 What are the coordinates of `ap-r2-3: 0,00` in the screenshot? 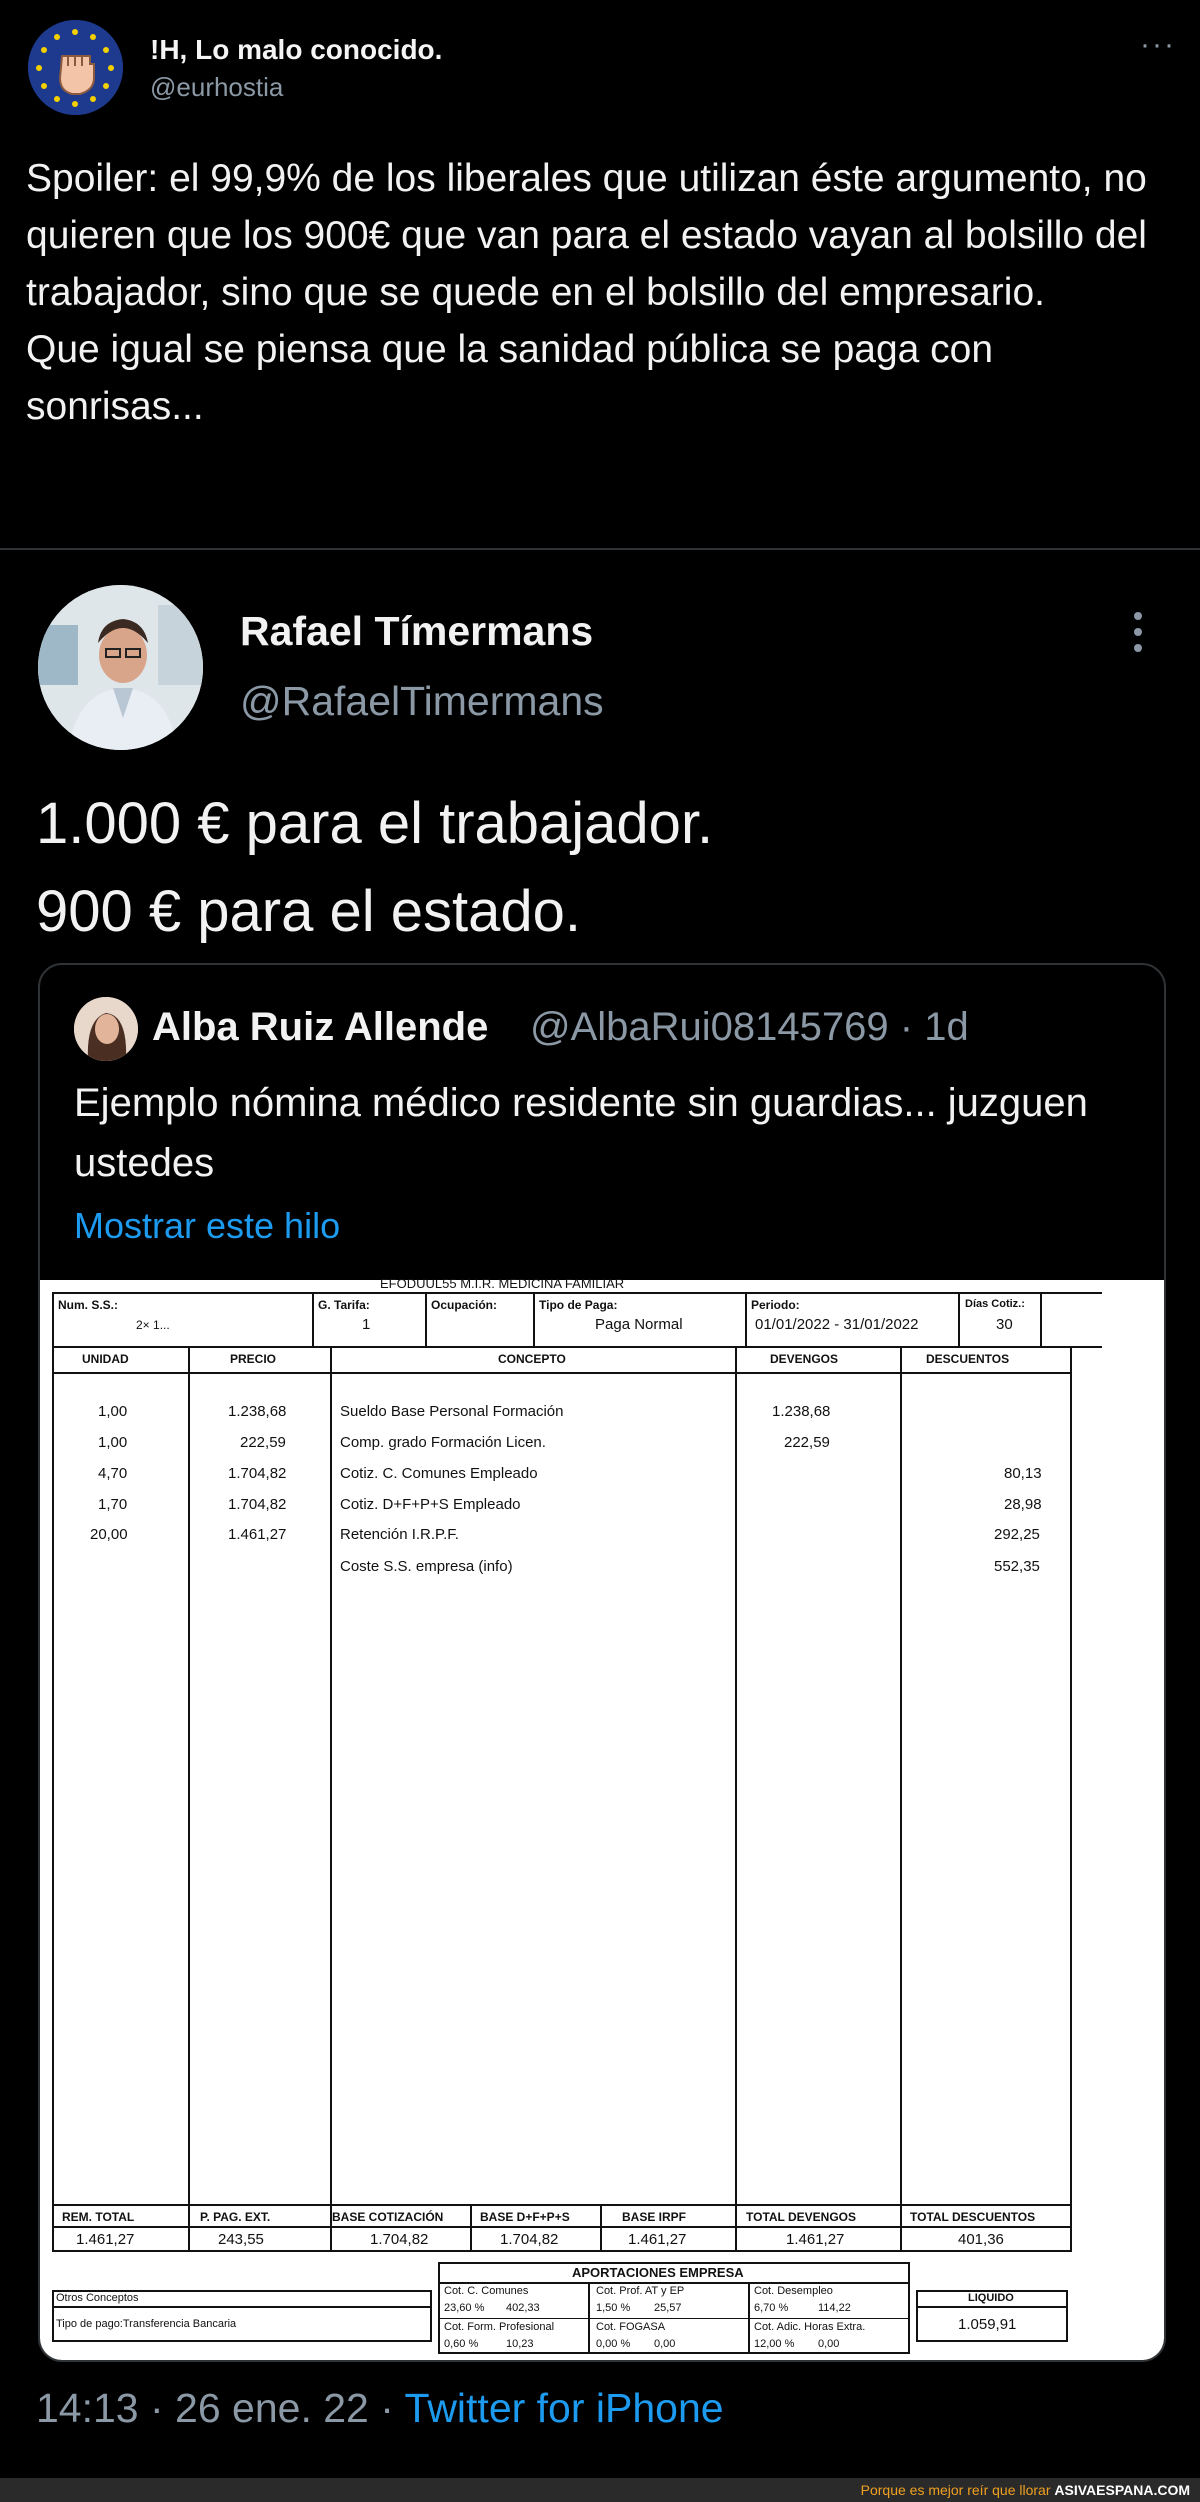 It's located at (665, 2344).